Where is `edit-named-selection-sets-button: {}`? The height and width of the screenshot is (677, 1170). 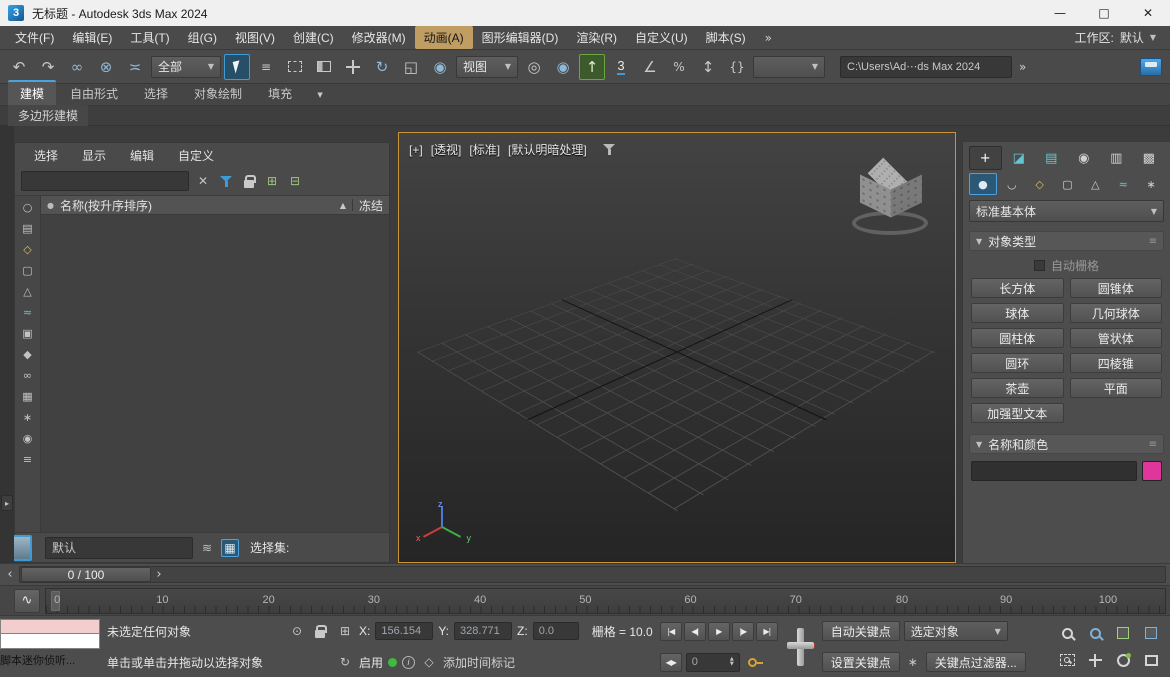
edit-named-selection-sets-button: {} is located at coordinates (737, 67).